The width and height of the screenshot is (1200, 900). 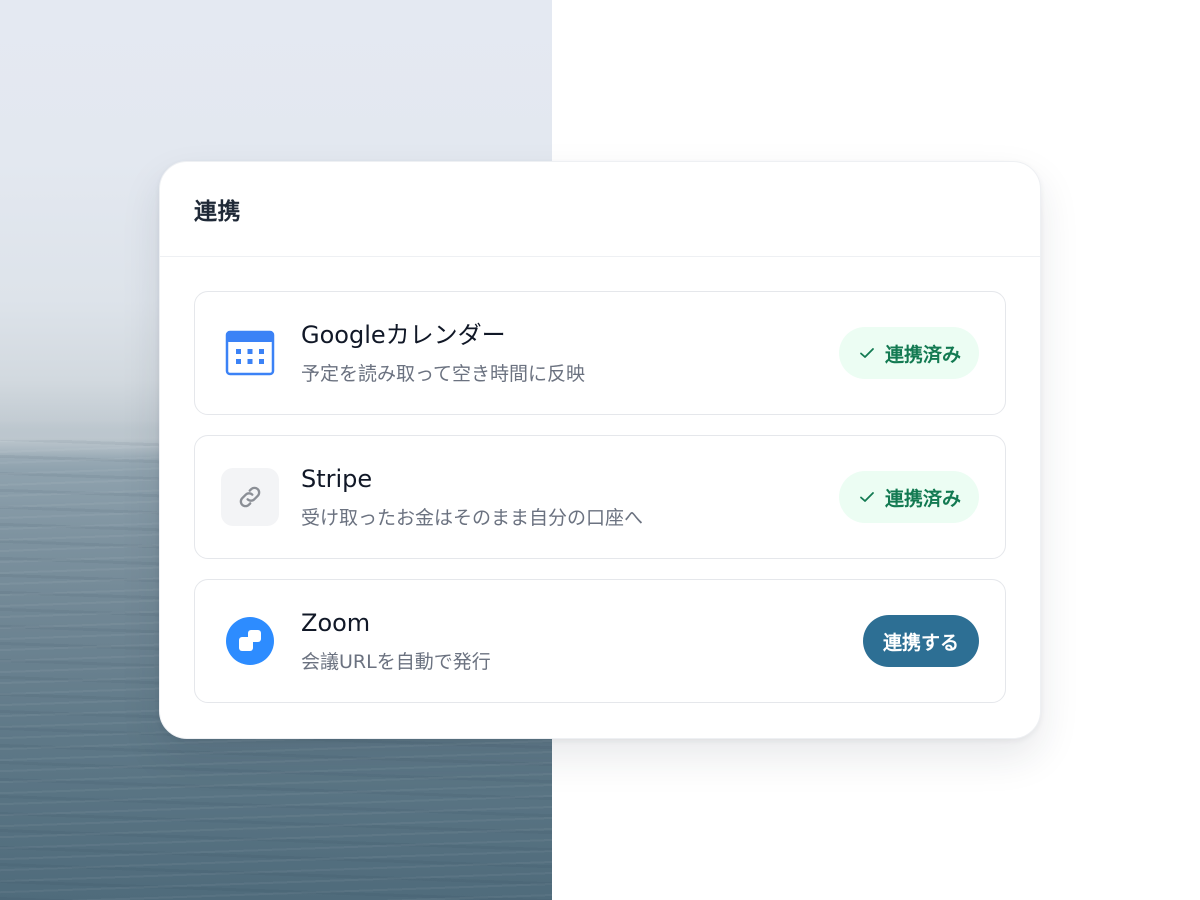 I want to click on integration-item-zoom: Zoom 会議URLを自動で発行 連携する, so click(x=600, y=641).